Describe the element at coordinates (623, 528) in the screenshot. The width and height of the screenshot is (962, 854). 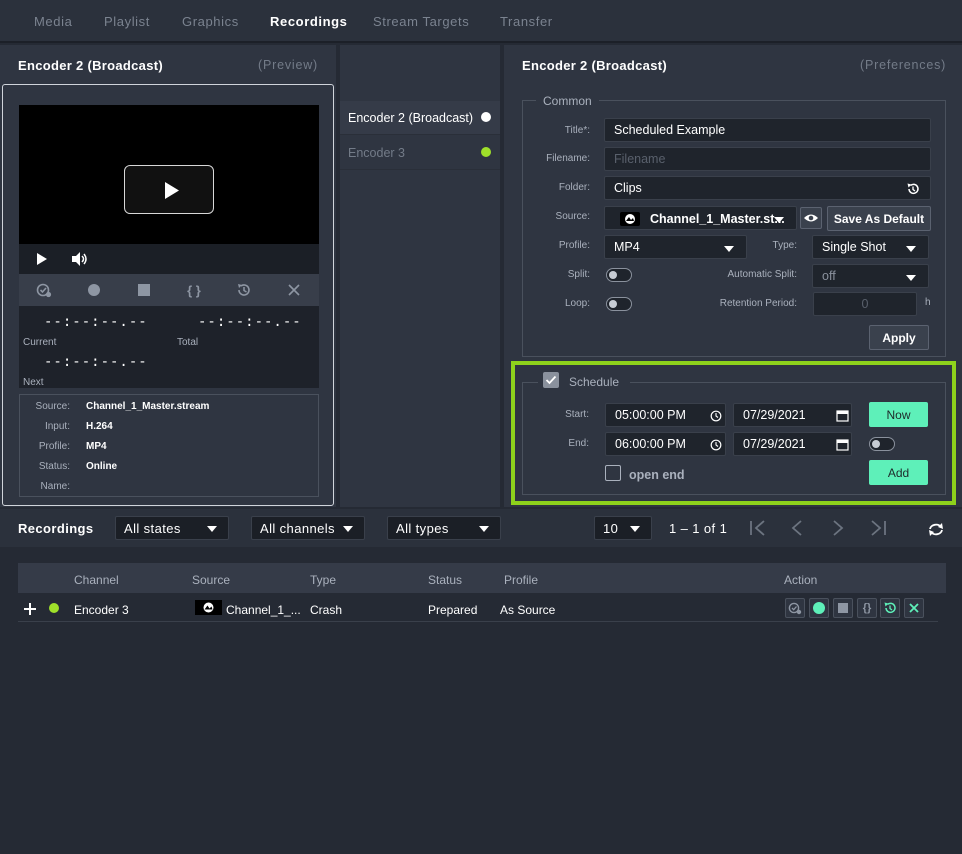
I see `page-size-select: 10` at that location.